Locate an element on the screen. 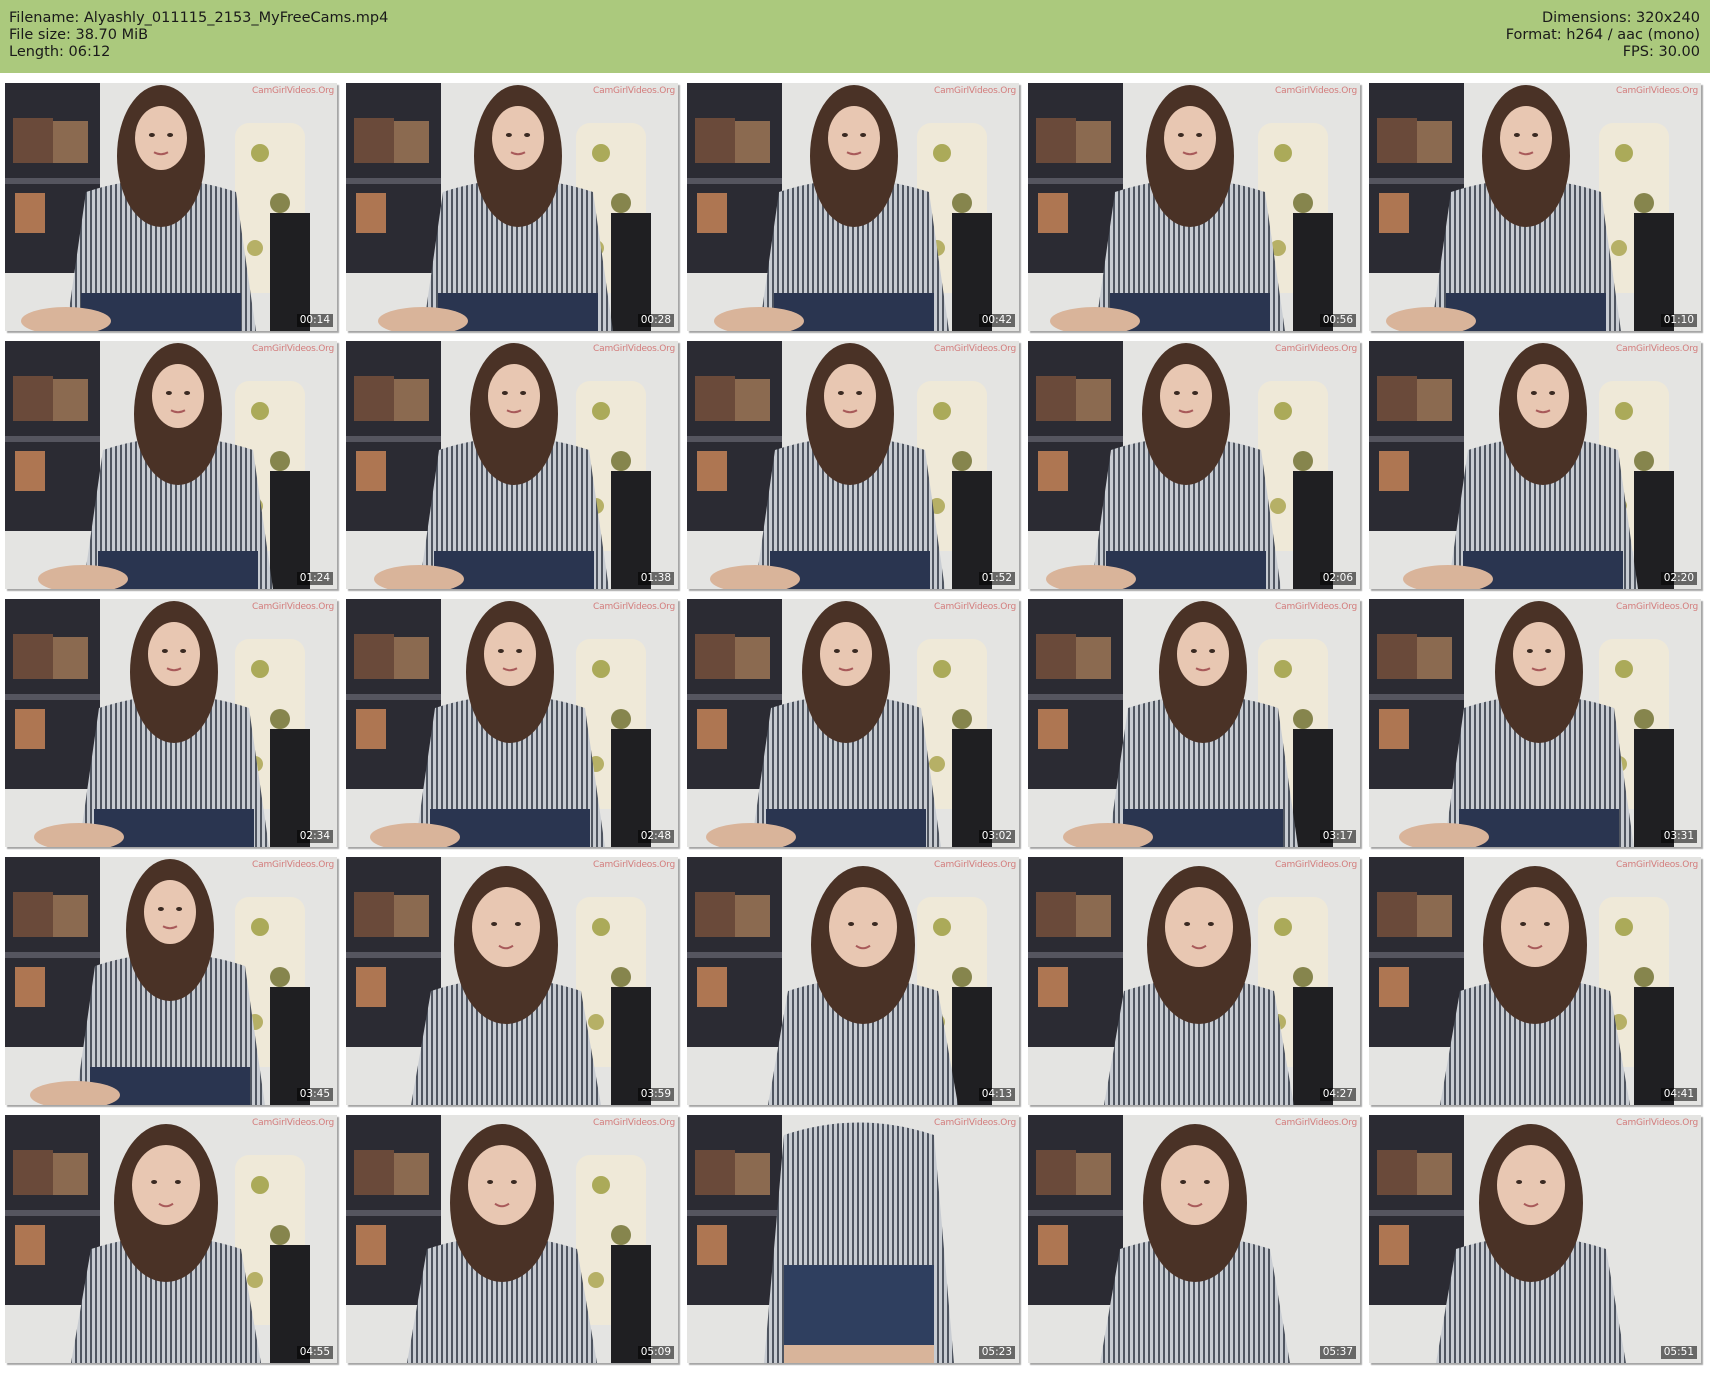  frame-timestamp: 00:56 is located at coordinates (1337, 320).